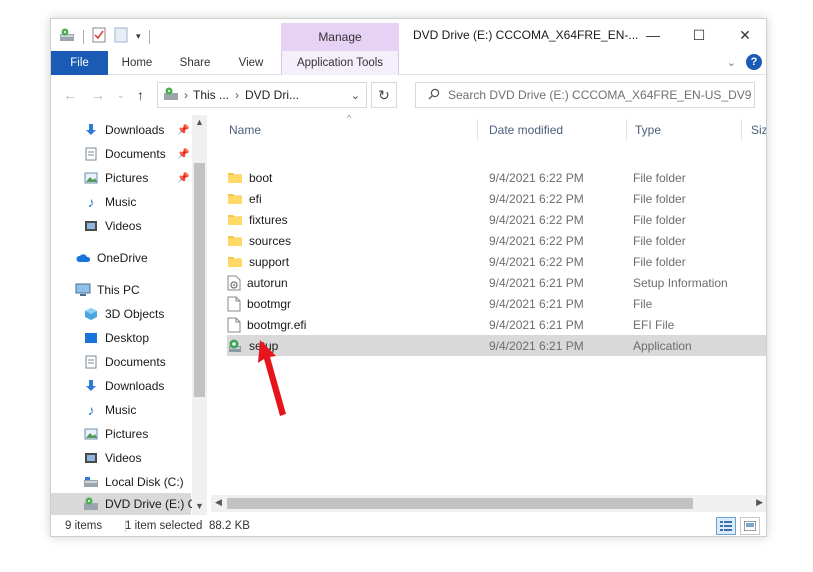 This screenshot has width=813, height=572. Describe the element at coordinates (195, 63) in the screenshot. I see `tab-share: Share` at that location.